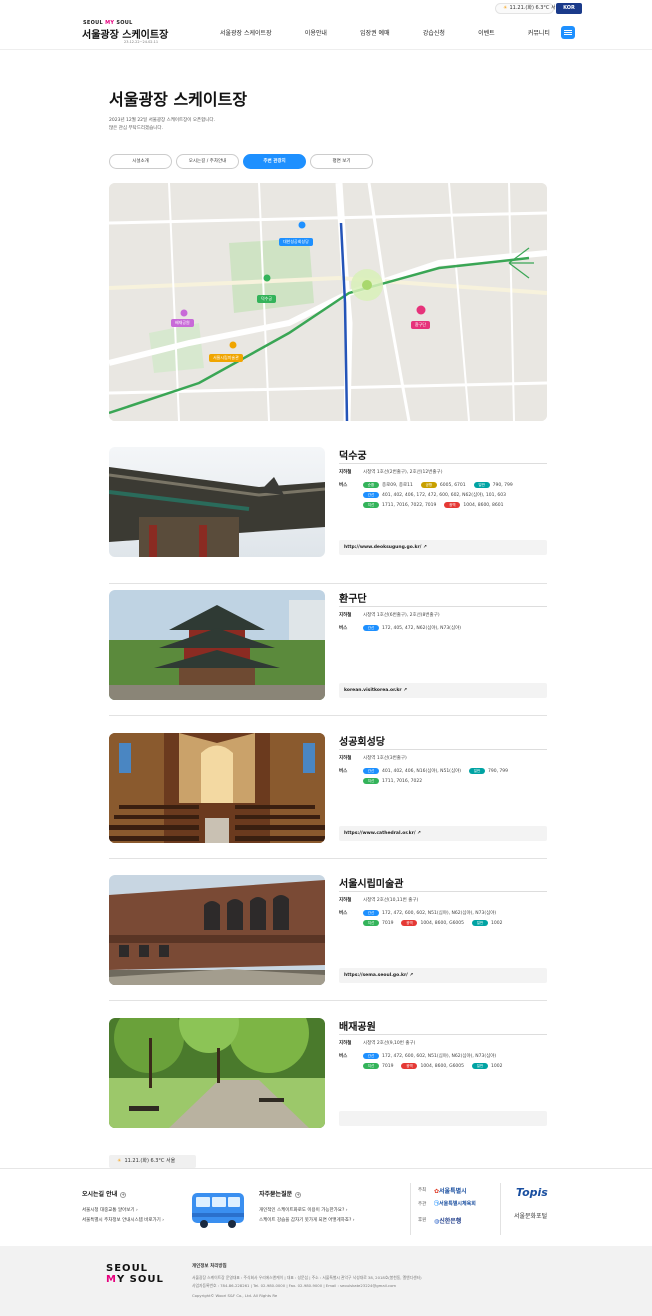 The width and height of the screenshot is (652, 1316). I want to click on website-link: https://sema.seoul.go.kr/ ↗, so click(443, 975).